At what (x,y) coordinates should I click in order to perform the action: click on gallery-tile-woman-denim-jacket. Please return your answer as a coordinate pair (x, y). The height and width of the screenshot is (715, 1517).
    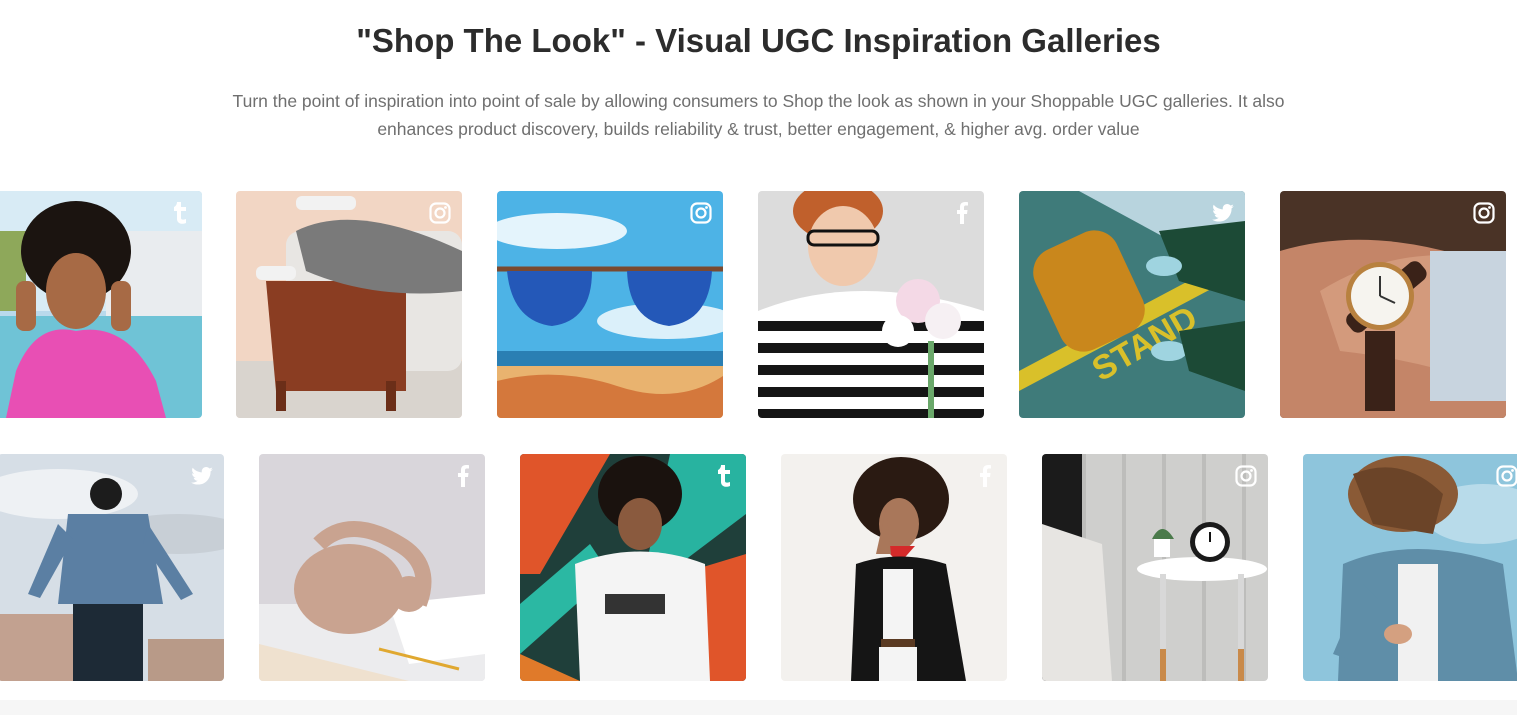
    Looking at the image, I should click on (1410, 567).